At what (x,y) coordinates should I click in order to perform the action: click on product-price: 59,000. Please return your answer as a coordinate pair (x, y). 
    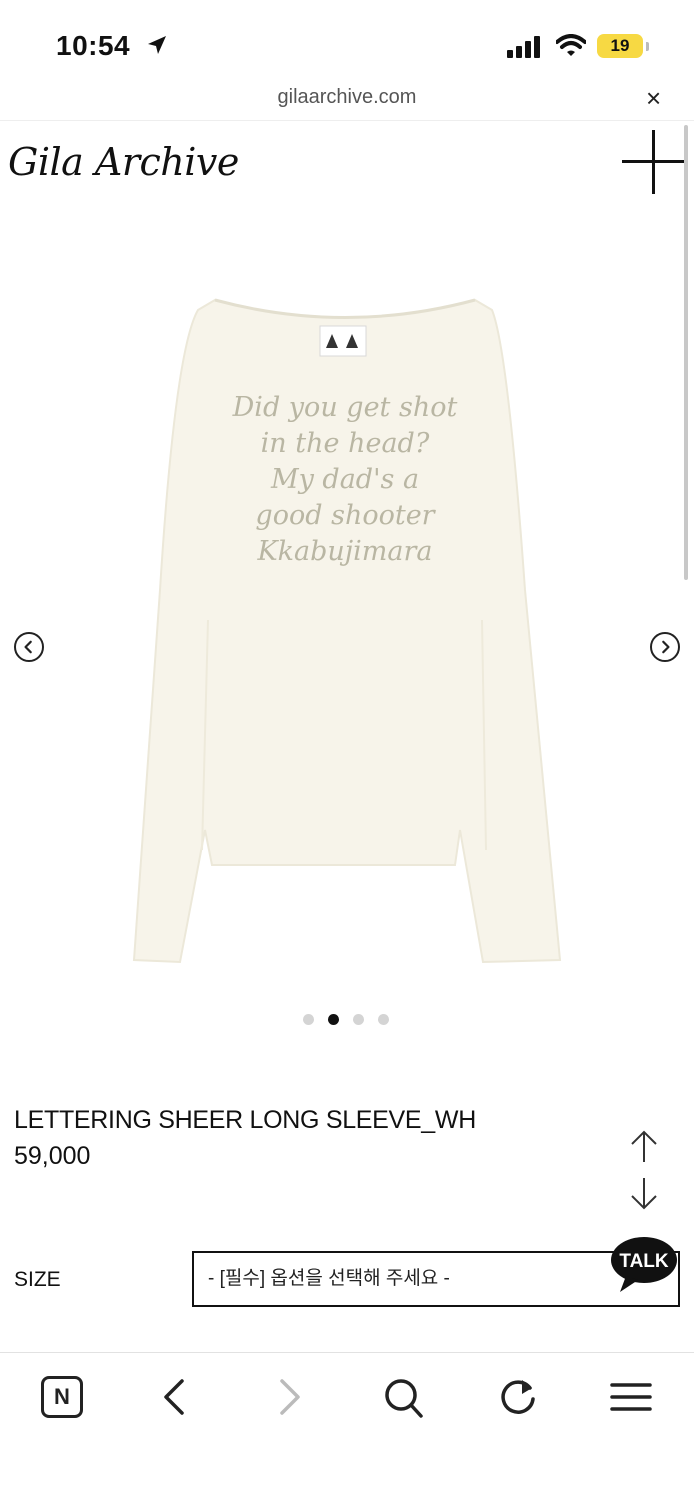
    Looking at the image, I should click on (52, 1156).